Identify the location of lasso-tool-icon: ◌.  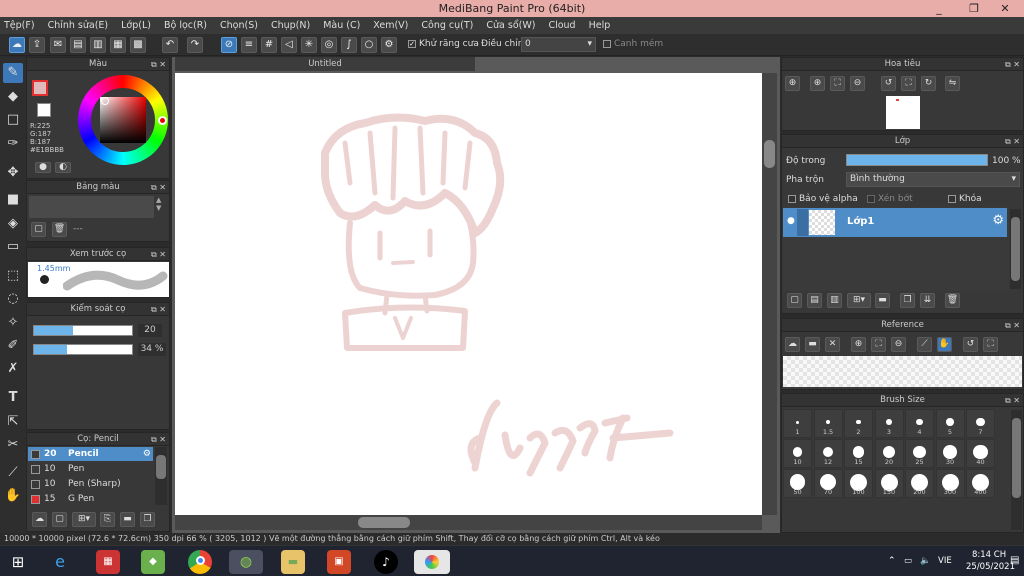
(13, 299).